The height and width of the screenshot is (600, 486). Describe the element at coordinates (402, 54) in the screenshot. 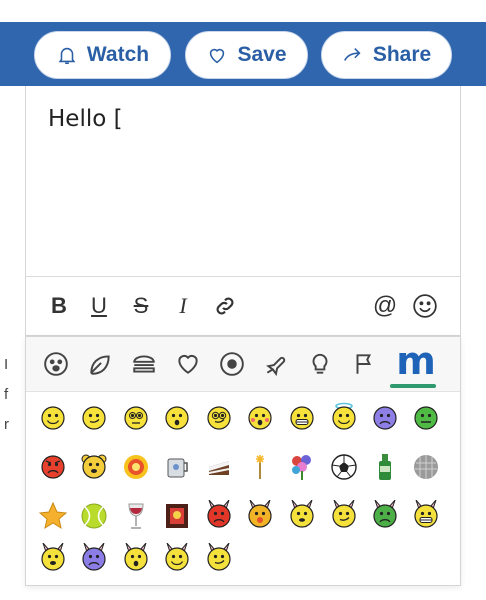

I see `share-label: Share` at that location.